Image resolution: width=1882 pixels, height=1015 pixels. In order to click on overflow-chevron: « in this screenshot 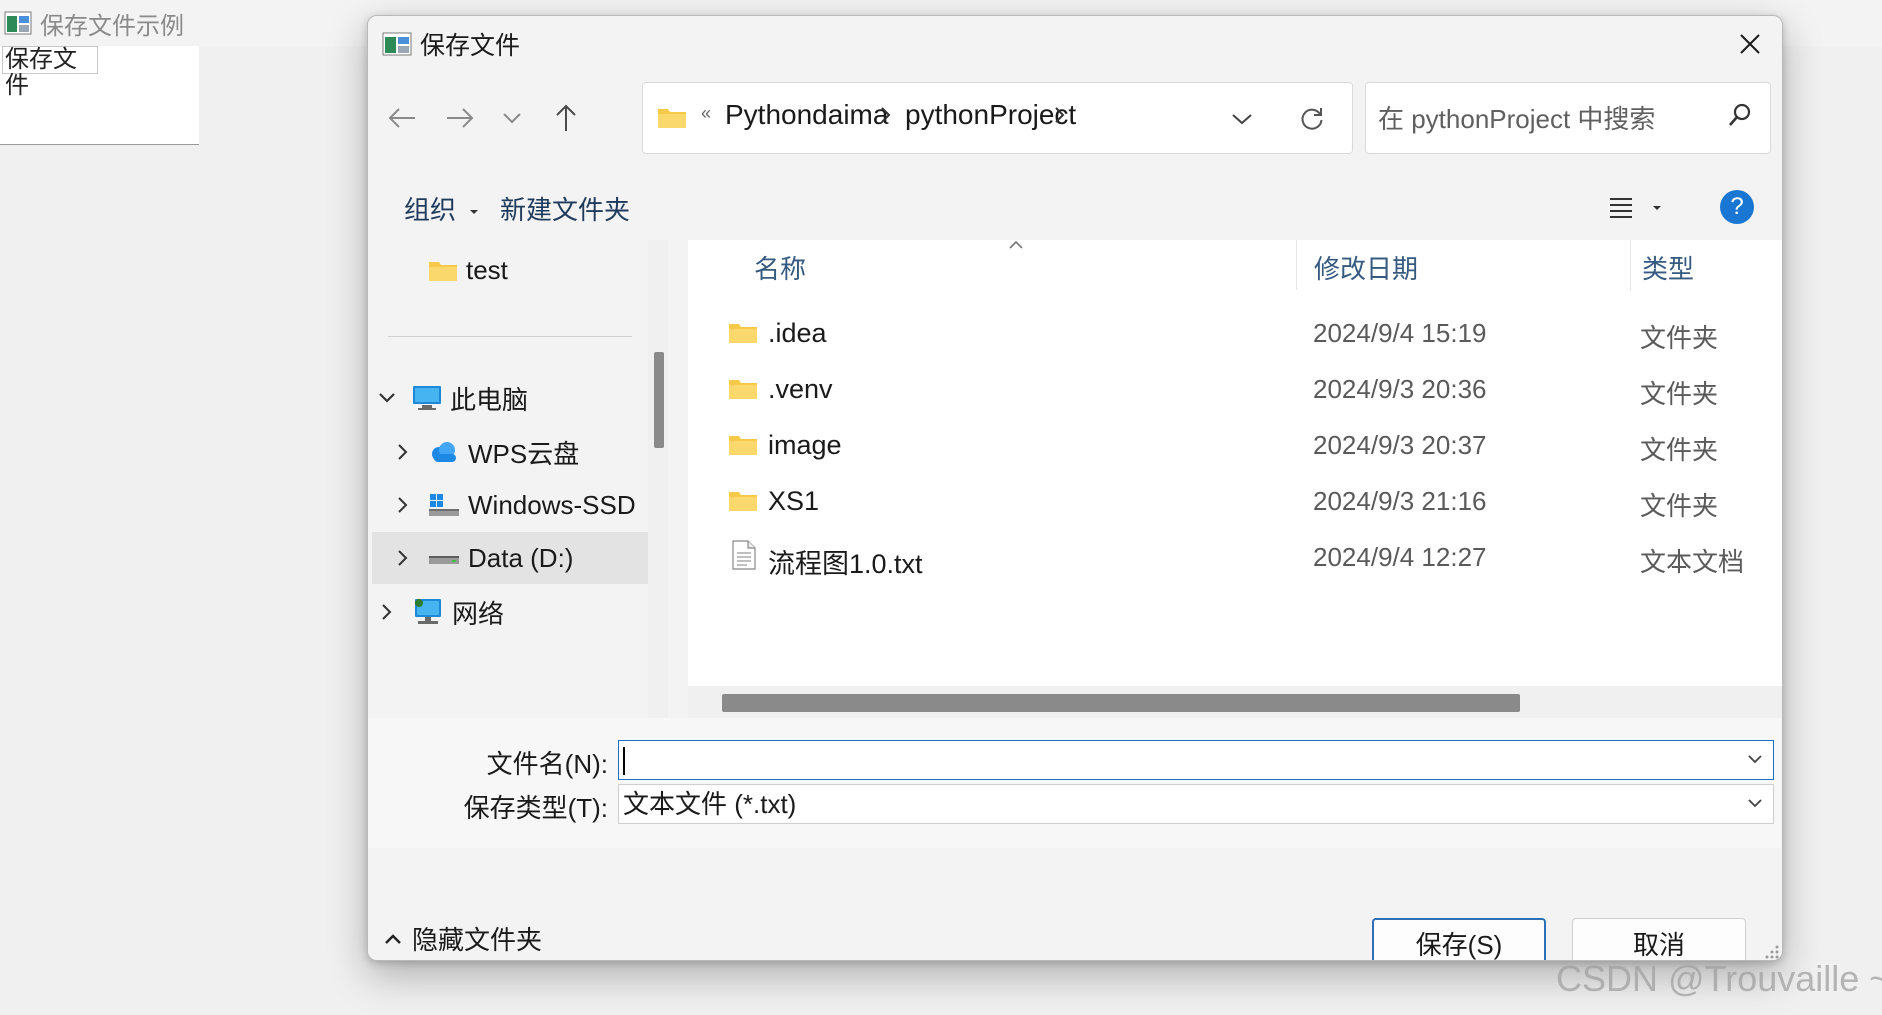, I will do `click(706, 113)`.